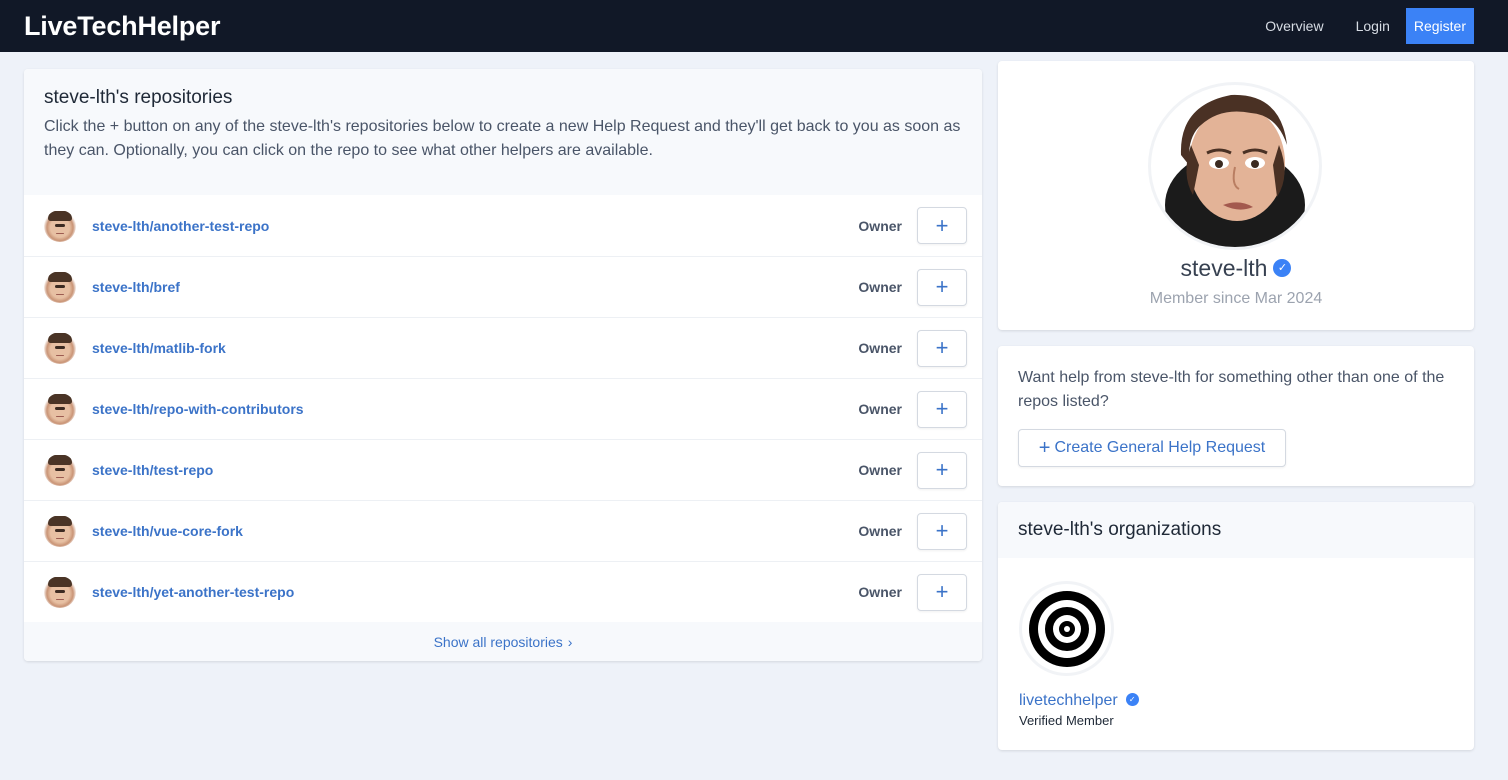 The width and height of the screenshot is (1508, 780). What do you see at coordinates (475, 470) in the screenshot?
I see `repo-link: steve-lth/test-repo` at bounding box center [475, 470].